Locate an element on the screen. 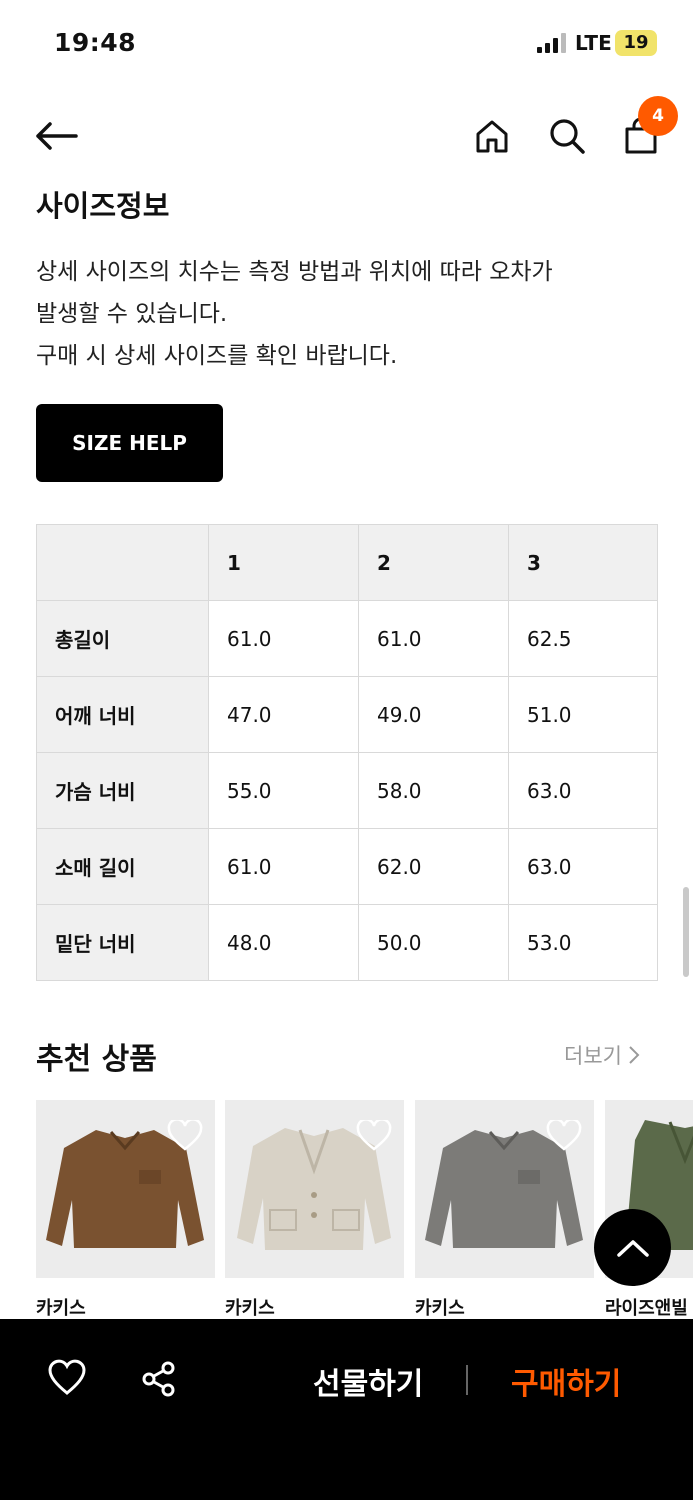 Image resolution: width=693 pixels, height=1500 pixels. back-arrow-icon is located at coordinates (57, 136).